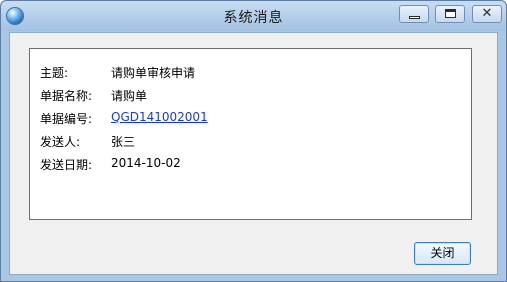 This screenshot has width=507, height=282. Describe the element at coordinates (442, 253) in the screenshot. I see `close-button: 关闭` at that location.